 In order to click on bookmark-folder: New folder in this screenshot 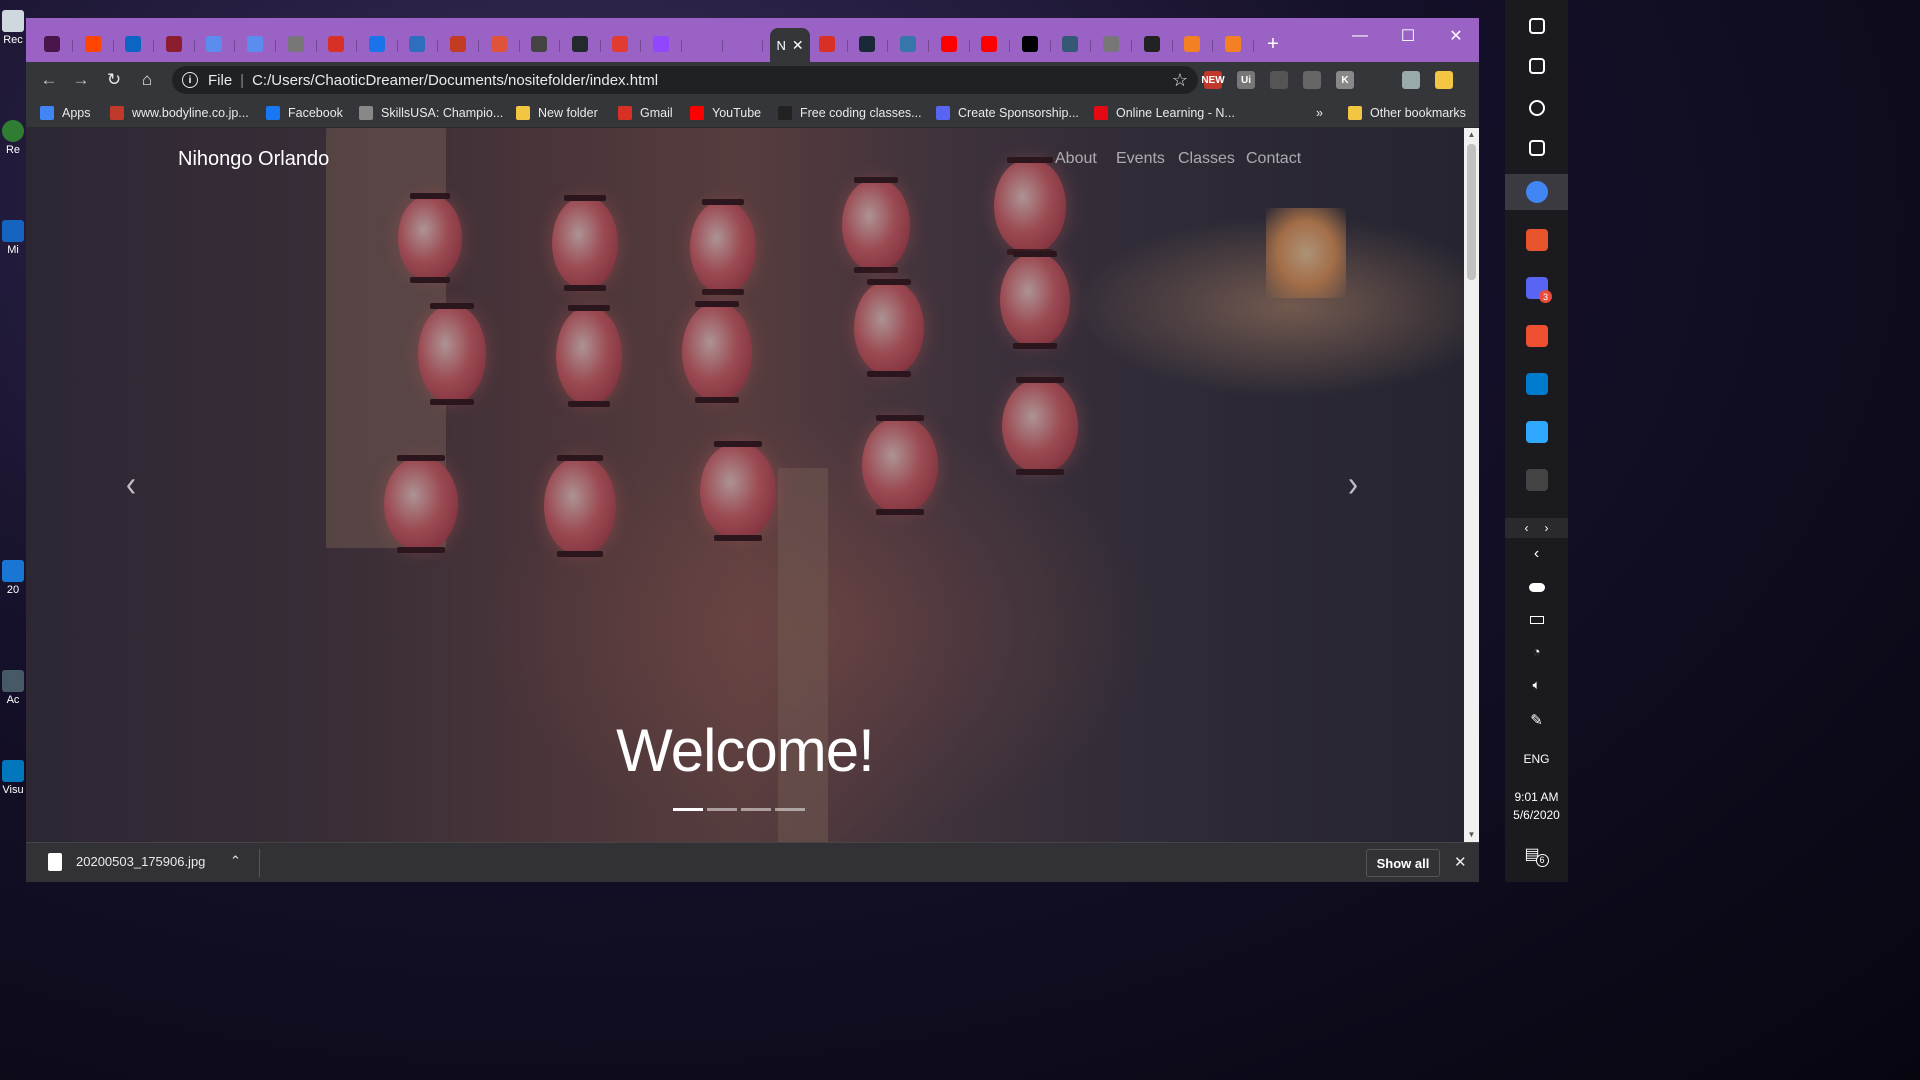, I will do `click(557, 113)`.